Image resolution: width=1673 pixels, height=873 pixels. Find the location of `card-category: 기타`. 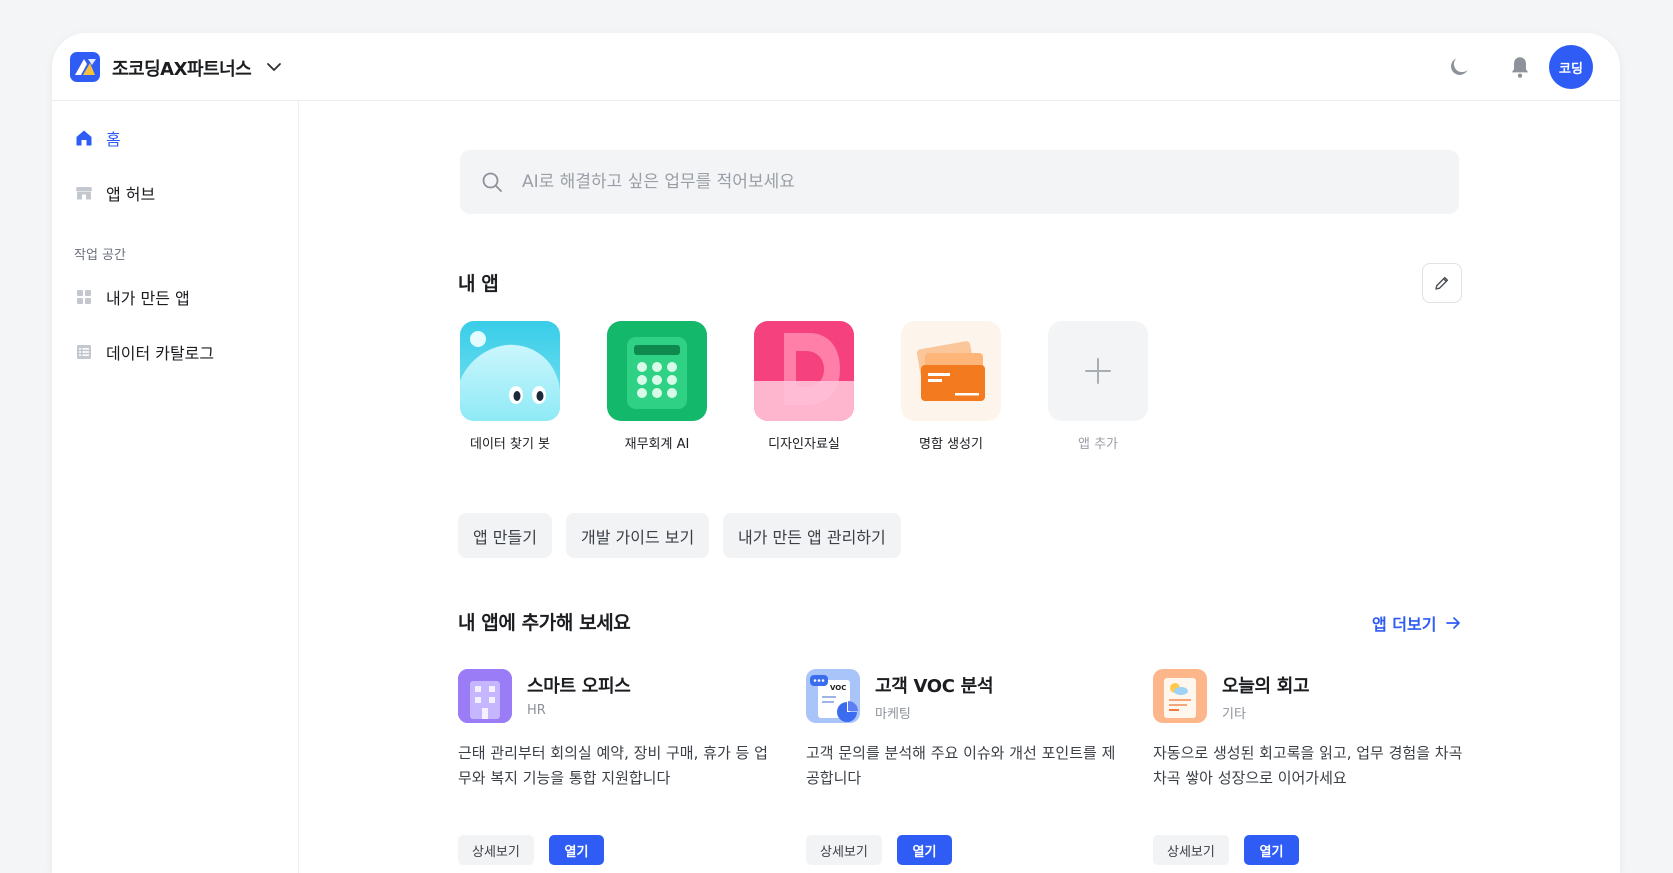

card-category: 기타 is located at coordinates (1234, 714).